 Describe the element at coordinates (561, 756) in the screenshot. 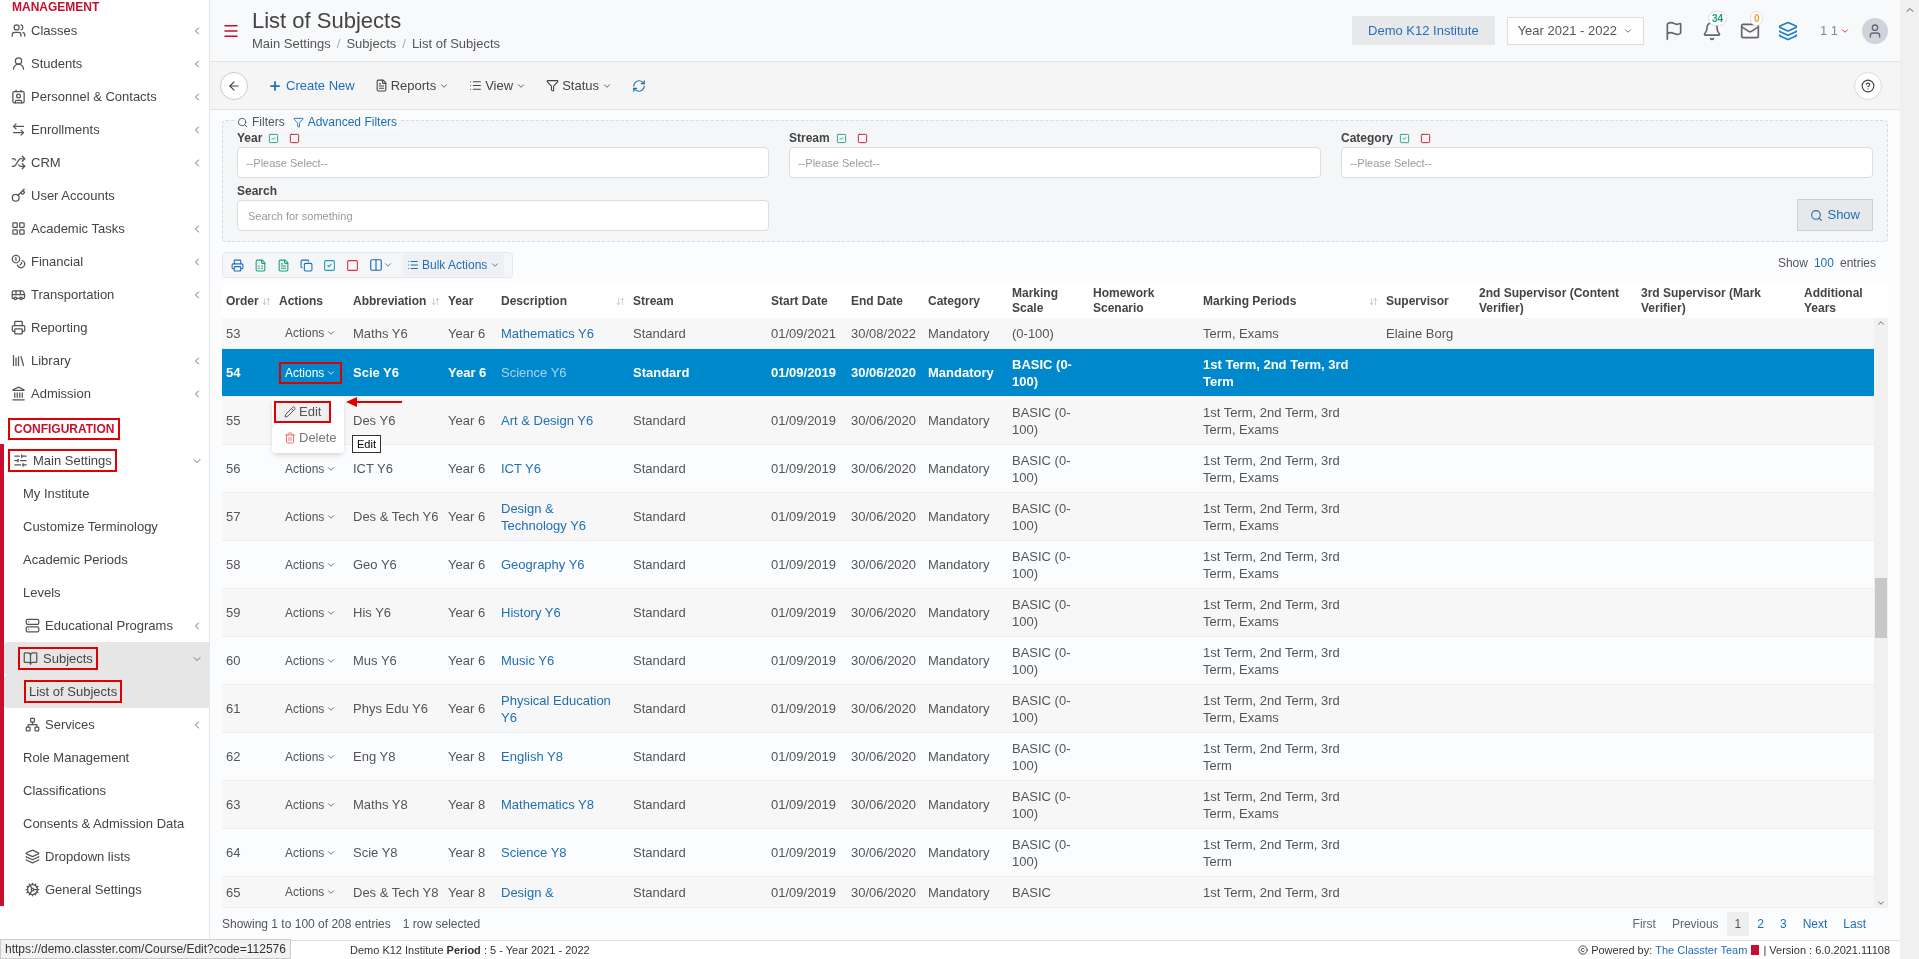

I see `subject-link: English Y8` at that location.